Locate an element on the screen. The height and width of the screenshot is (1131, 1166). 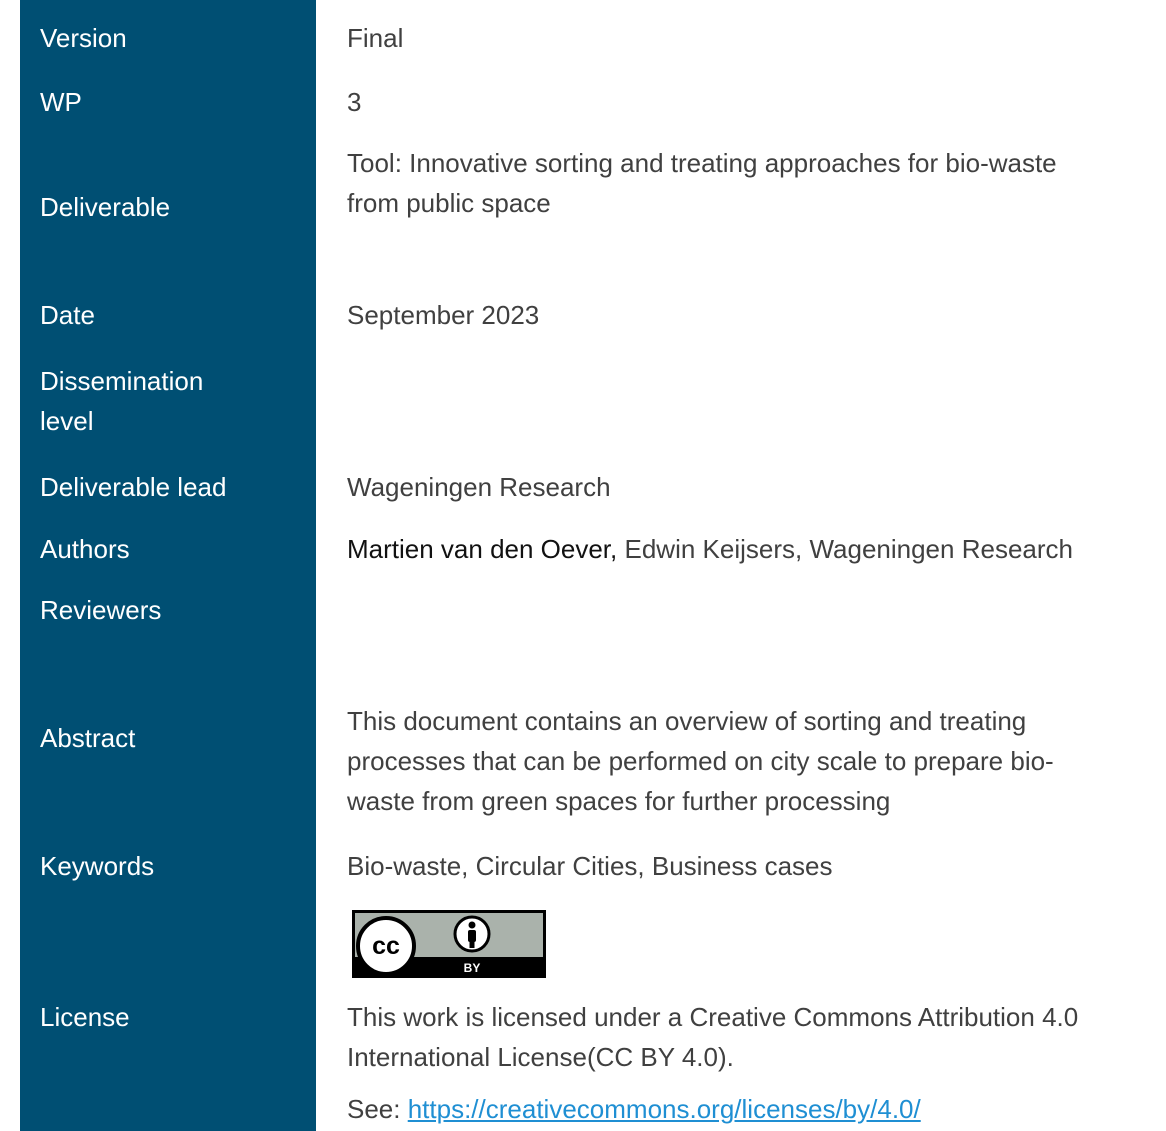
see-prefix: See: is located at coordinates (377, 1109).